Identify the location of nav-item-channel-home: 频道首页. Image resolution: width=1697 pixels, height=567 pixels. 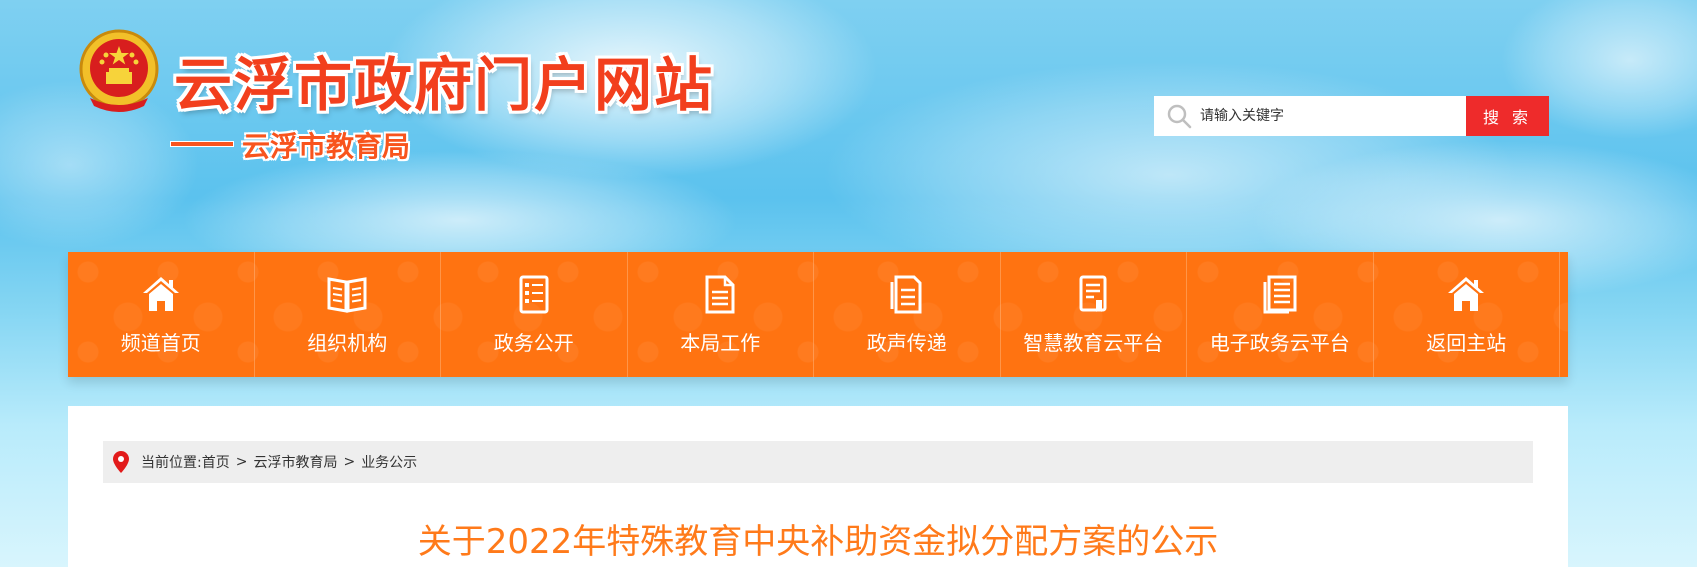
(161, 314).